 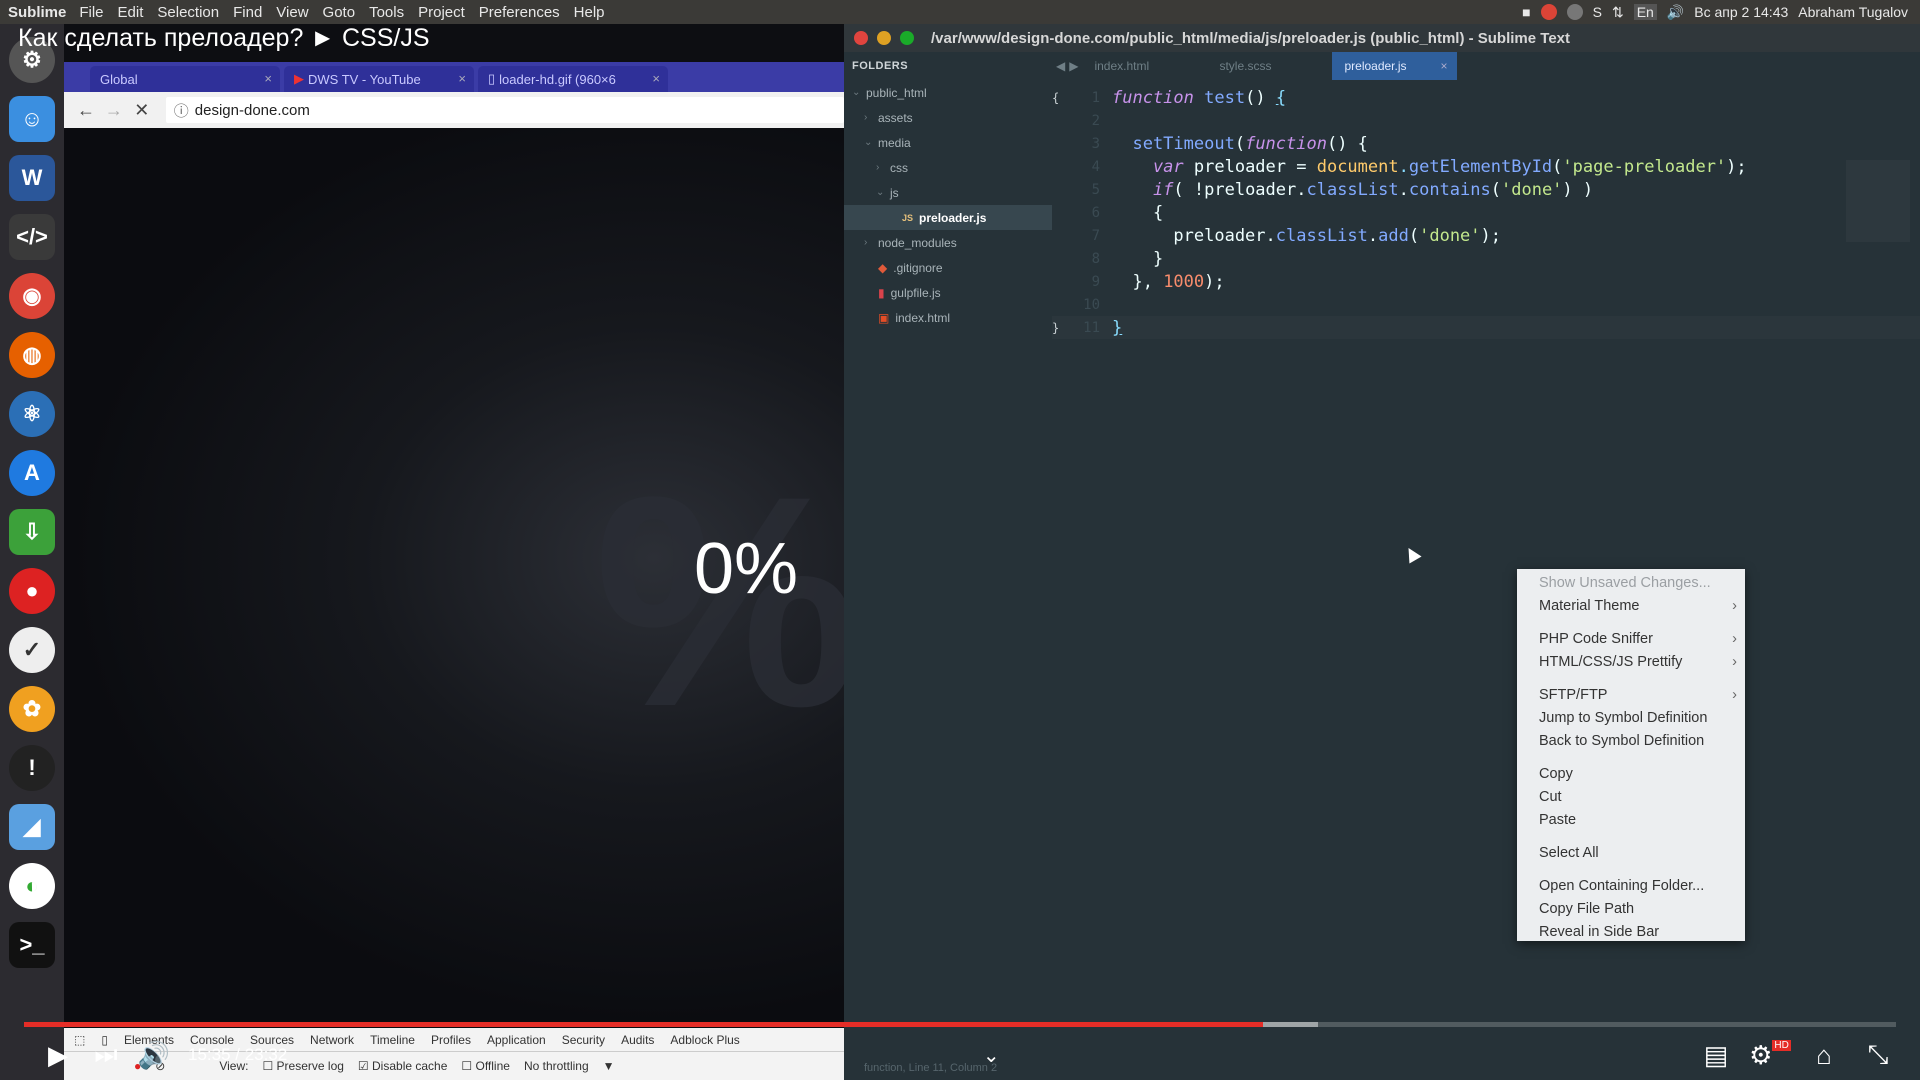 What do you see at coordinates (504, 110) in the screenshot?
I see `url-input: ⓘ design-done.com` at bounding box center [504, 110].